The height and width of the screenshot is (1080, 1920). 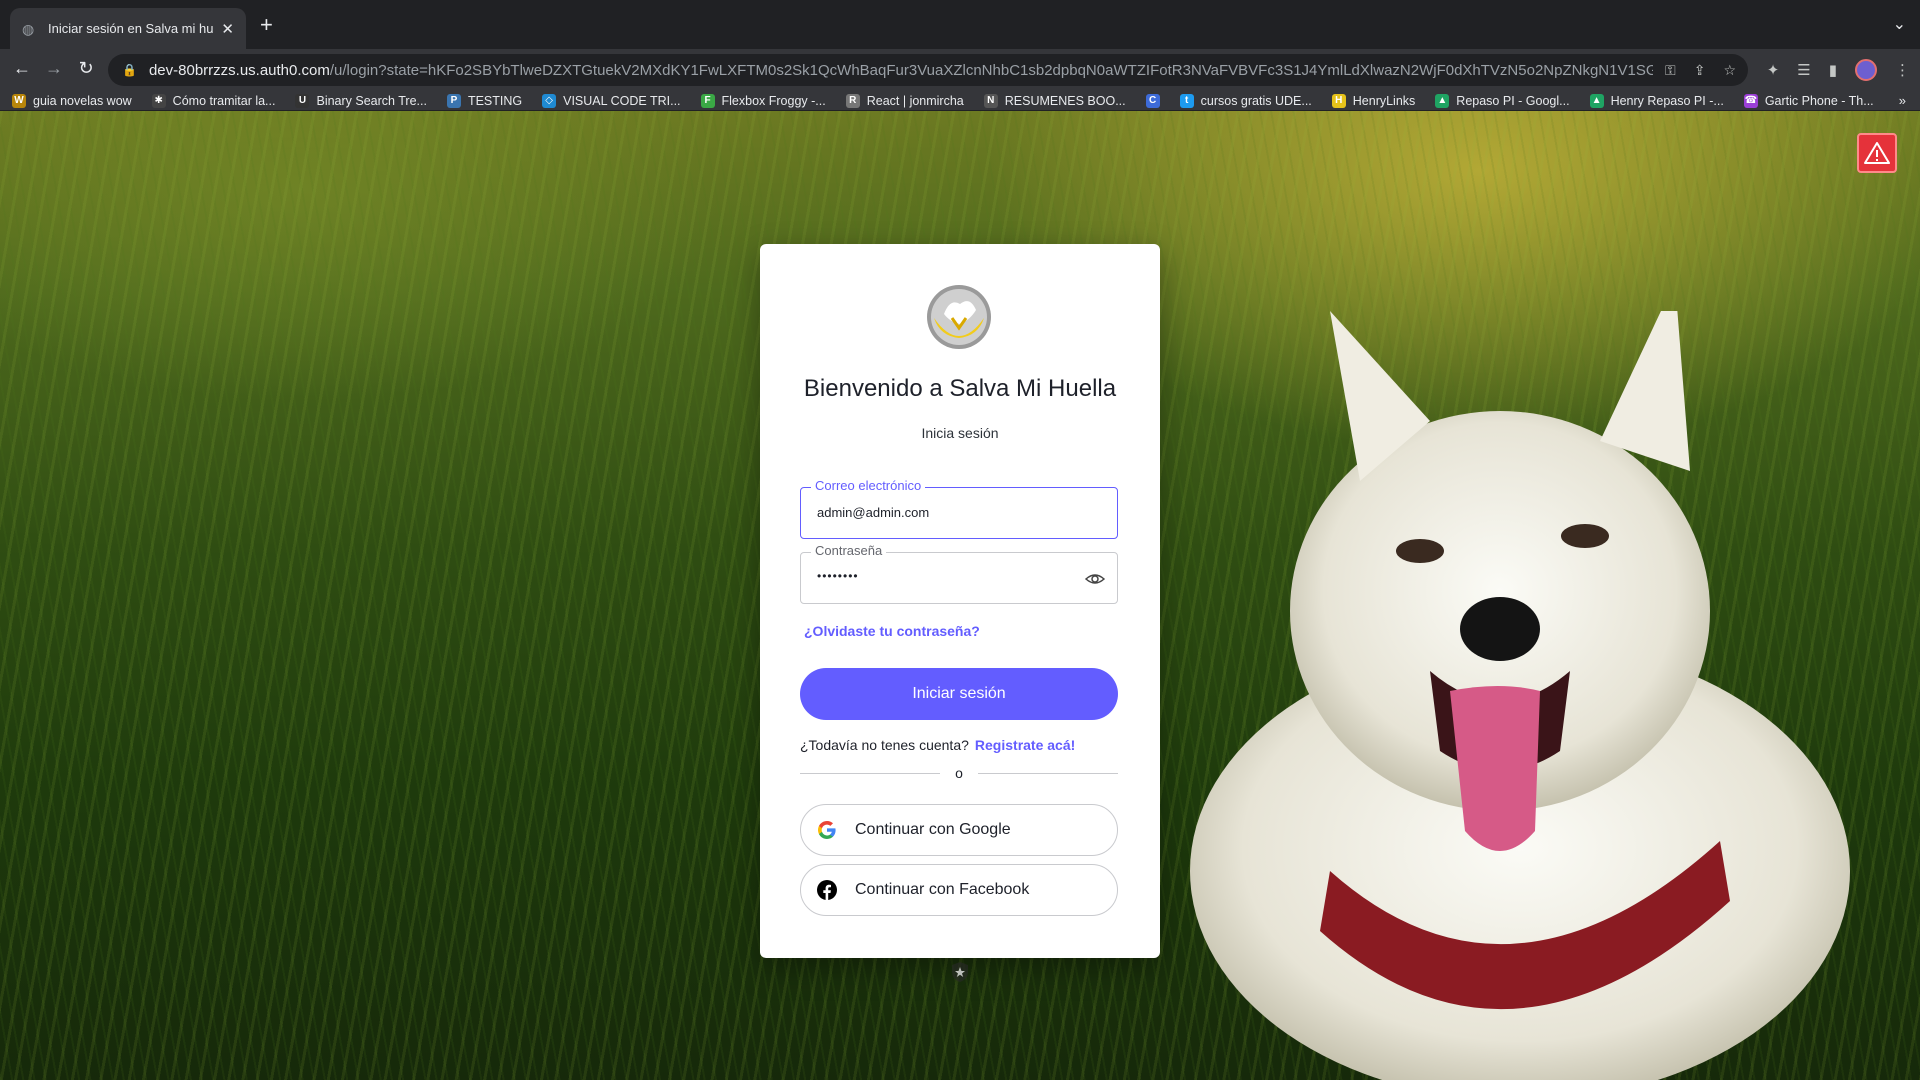 What do you see at coordinates (960, 433) in the screenshot?
I see `login-subtitle: Inicia sesión` at bounding box center [960, 433].